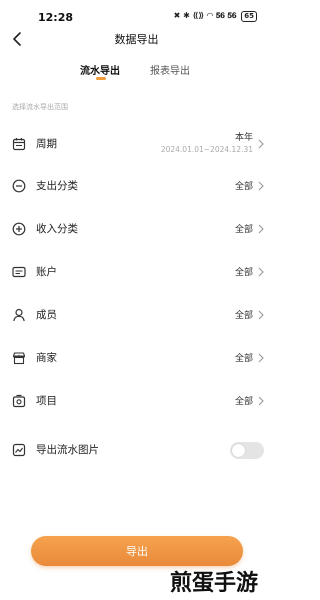 Image resolution: width=320 pixels, height=600 pixels. I want to click on nav-bar: 数据导出, so click(136, 39).